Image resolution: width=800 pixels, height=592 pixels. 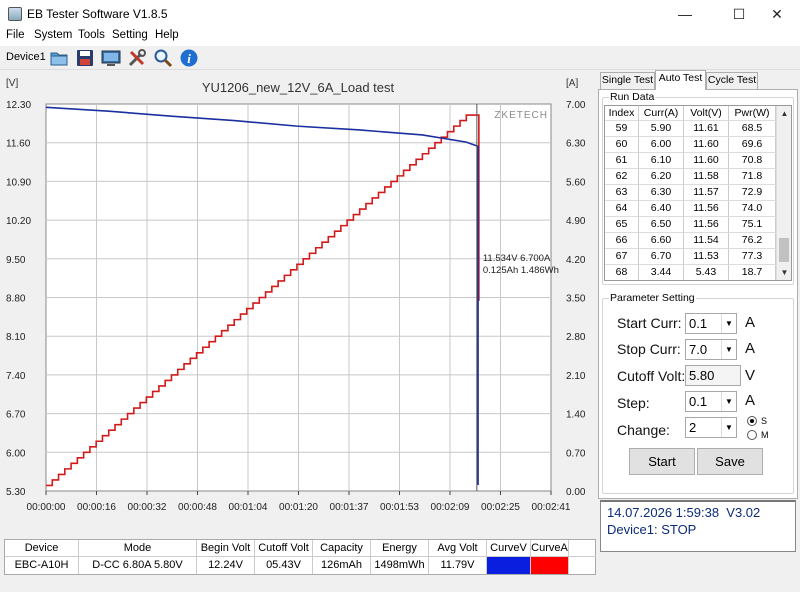 What do you see at coordinates (661, 129) in the screenshot?
I see `run-data-cell: 5.90` at bounding box center [661, 129].